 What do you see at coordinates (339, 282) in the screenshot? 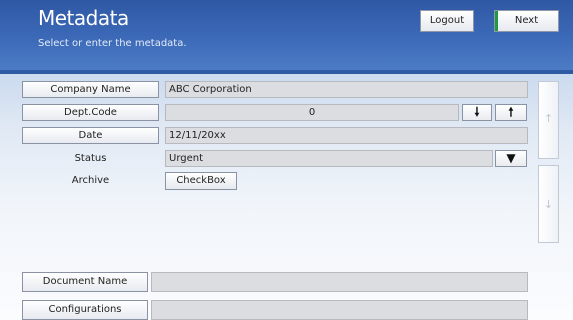
I see `document-name-field` at bounding box center [339, 282].